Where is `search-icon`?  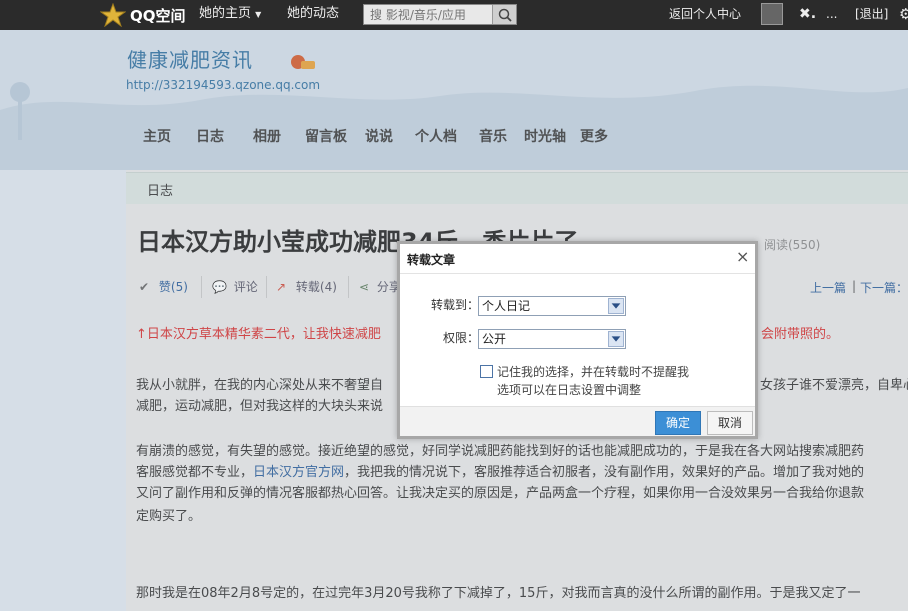
search-icon is located at coordinates (505, 15).